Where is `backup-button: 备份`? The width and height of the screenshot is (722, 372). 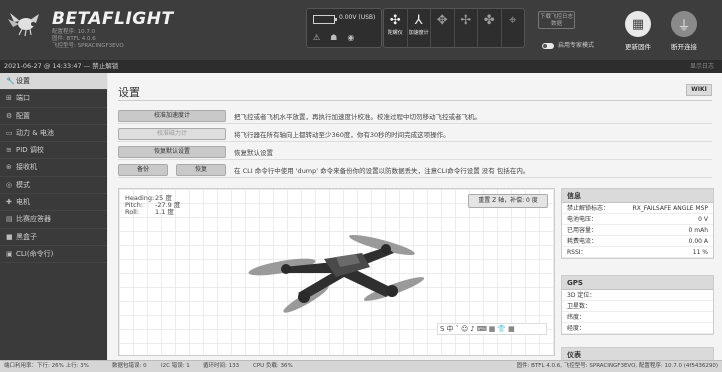 backup-button: 备份 is located at coordinates (143, 170).